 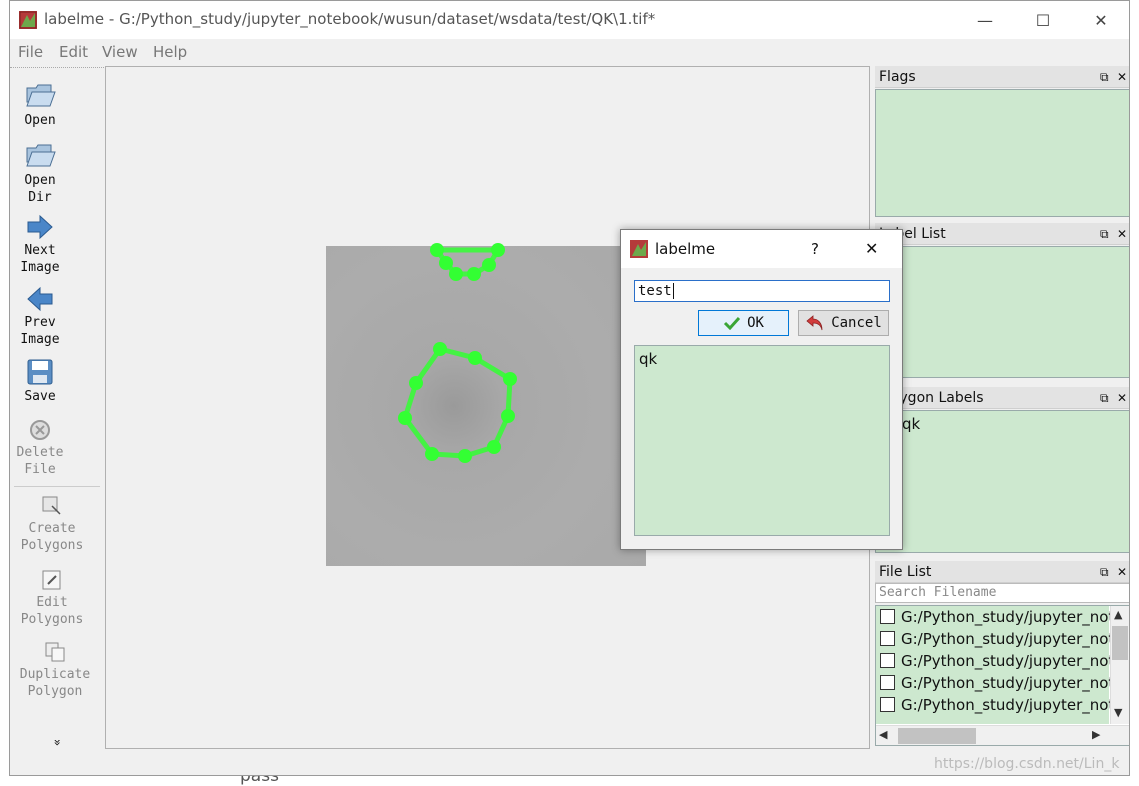 What do you see at coordinates (1002, 234) in the screenshot?
I see `label-list-title: Label List` at bounding box center [1002, 234].